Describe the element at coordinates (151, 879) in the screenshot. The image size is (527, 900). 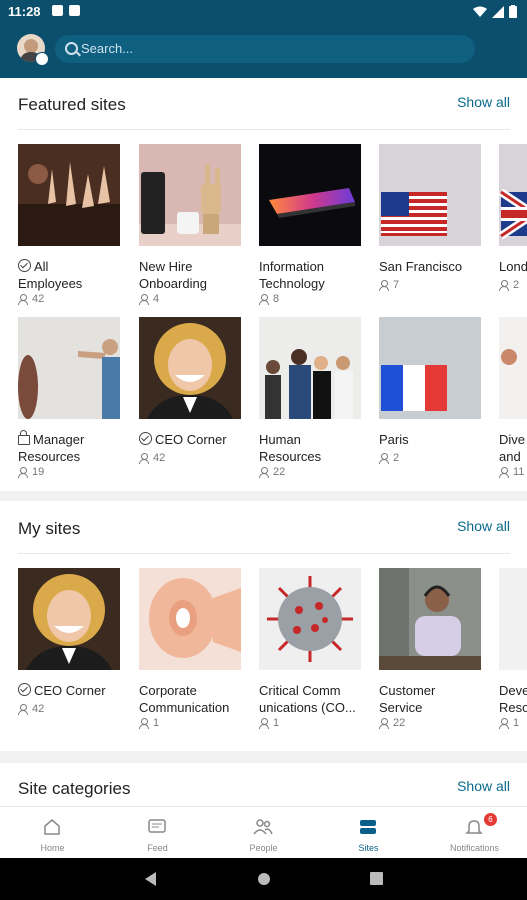
I see `back-icon` at that location.